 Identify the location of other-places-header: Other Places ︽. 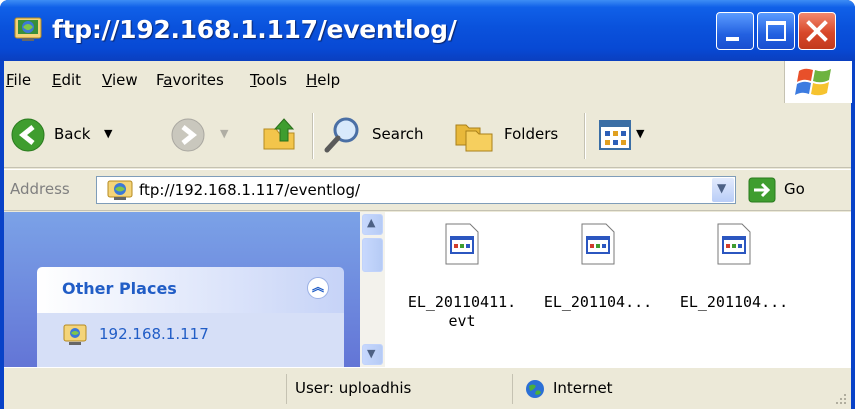
(190, 290).